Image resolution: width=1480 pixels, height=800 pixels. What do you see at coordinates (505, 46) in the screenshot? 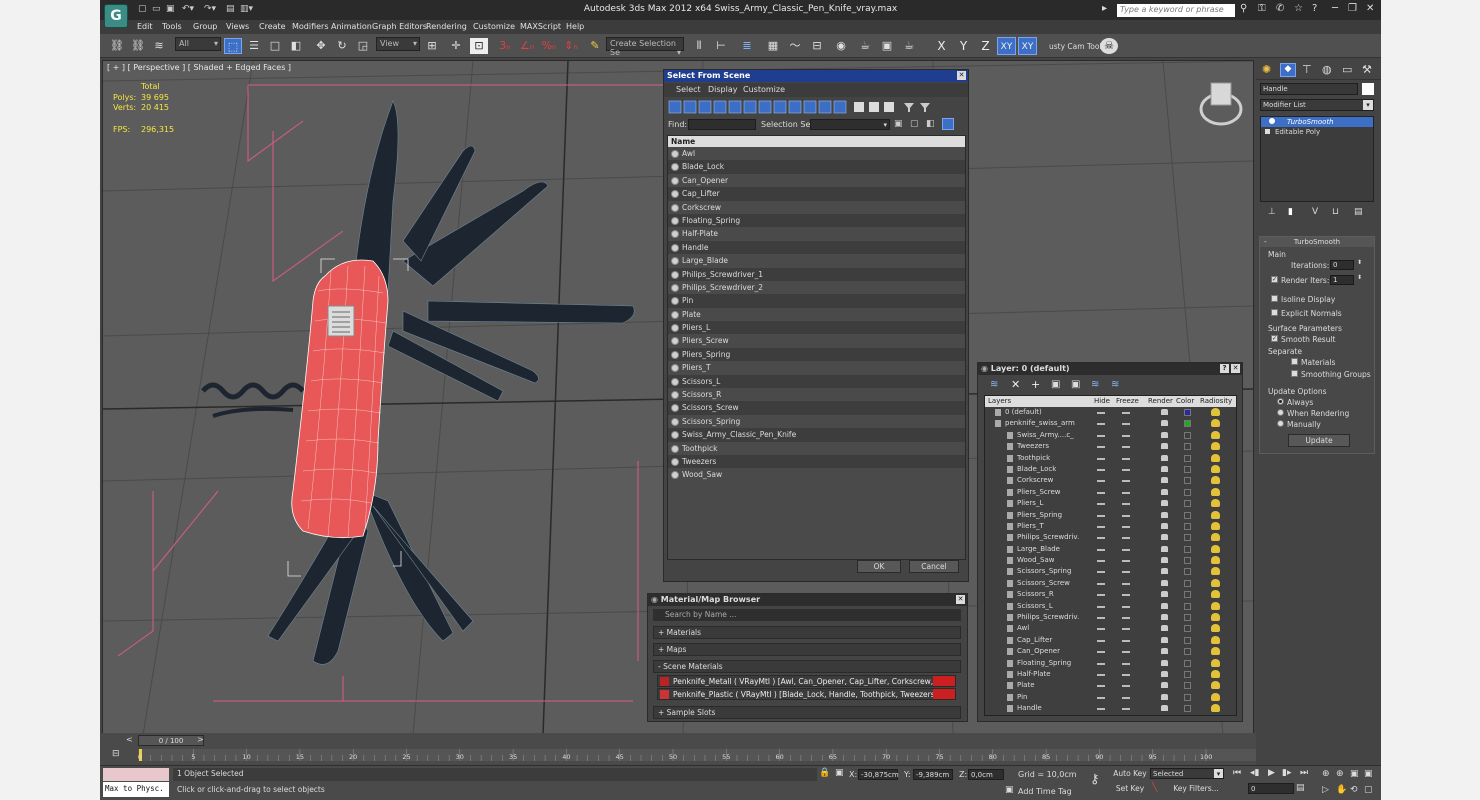
I see `snaps-toggle-icon: 3ₙ` at bounding box center [505, 46].